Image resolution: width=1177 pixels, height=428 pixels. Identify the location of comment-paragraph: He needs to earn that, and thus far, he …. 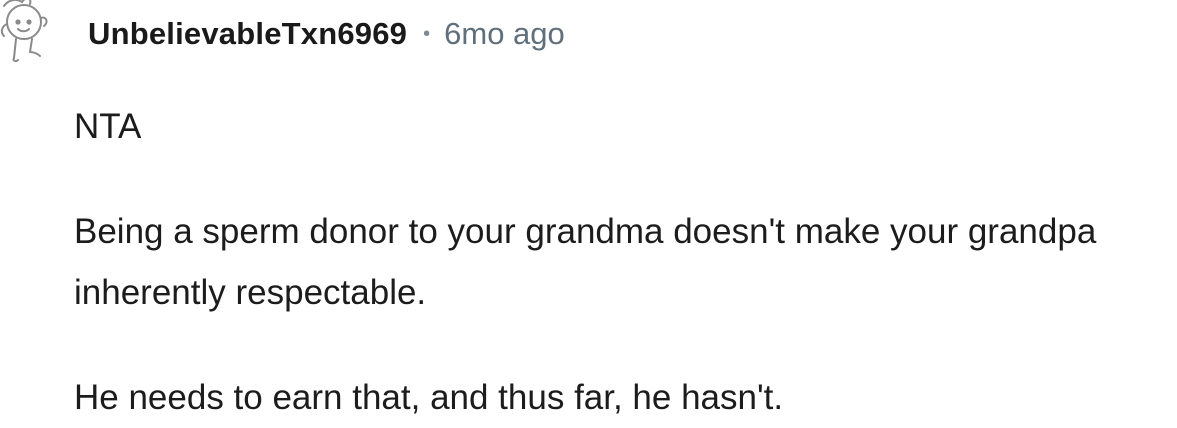
(429, 397).